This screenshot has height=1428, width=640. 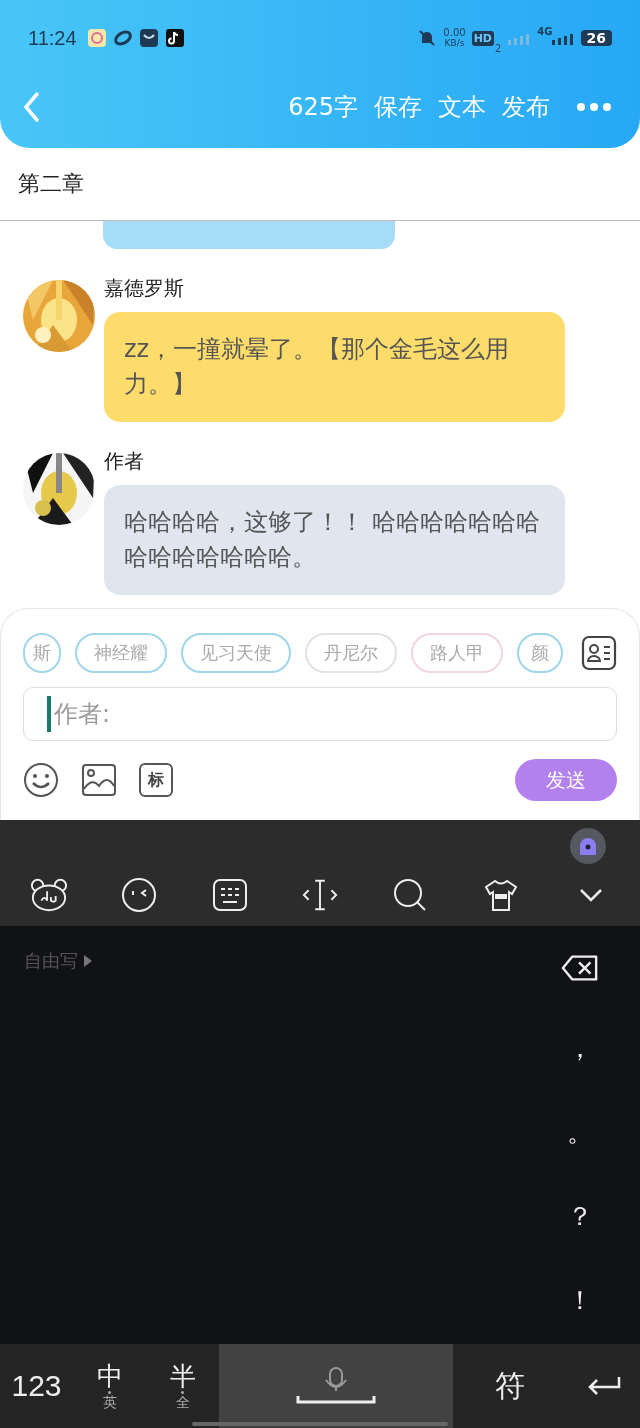 I want to click on input-field: 作者:, so click(x=320, y=714).